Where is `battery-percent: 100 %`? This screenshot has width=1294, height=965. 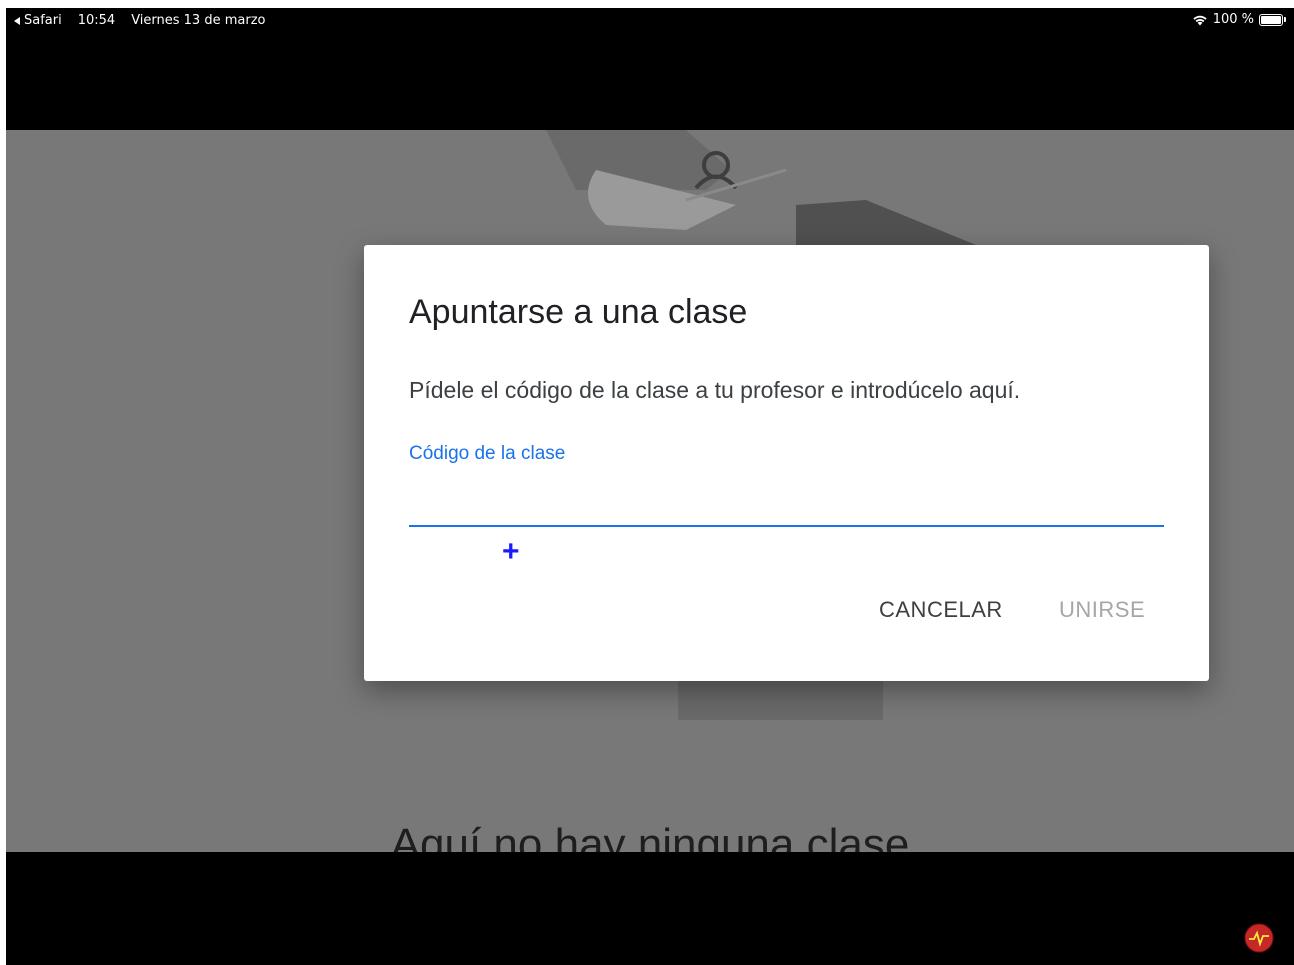
battery-percent: 100 % is located at coordinates (1233, 19).